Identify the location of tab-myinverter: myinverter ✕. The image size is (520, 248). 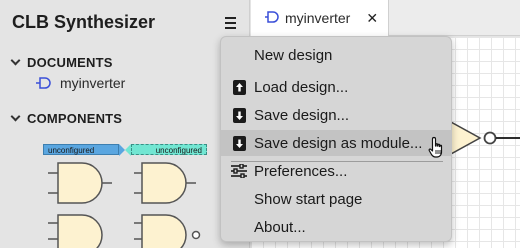
(320, 18).